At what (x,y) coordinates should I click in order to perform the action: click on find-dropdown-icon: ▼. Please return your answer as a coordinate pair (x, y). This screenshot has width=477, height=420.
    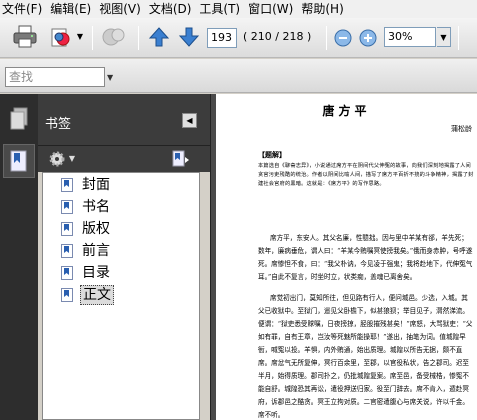
    Looking at the image, I should click on (110, 77).